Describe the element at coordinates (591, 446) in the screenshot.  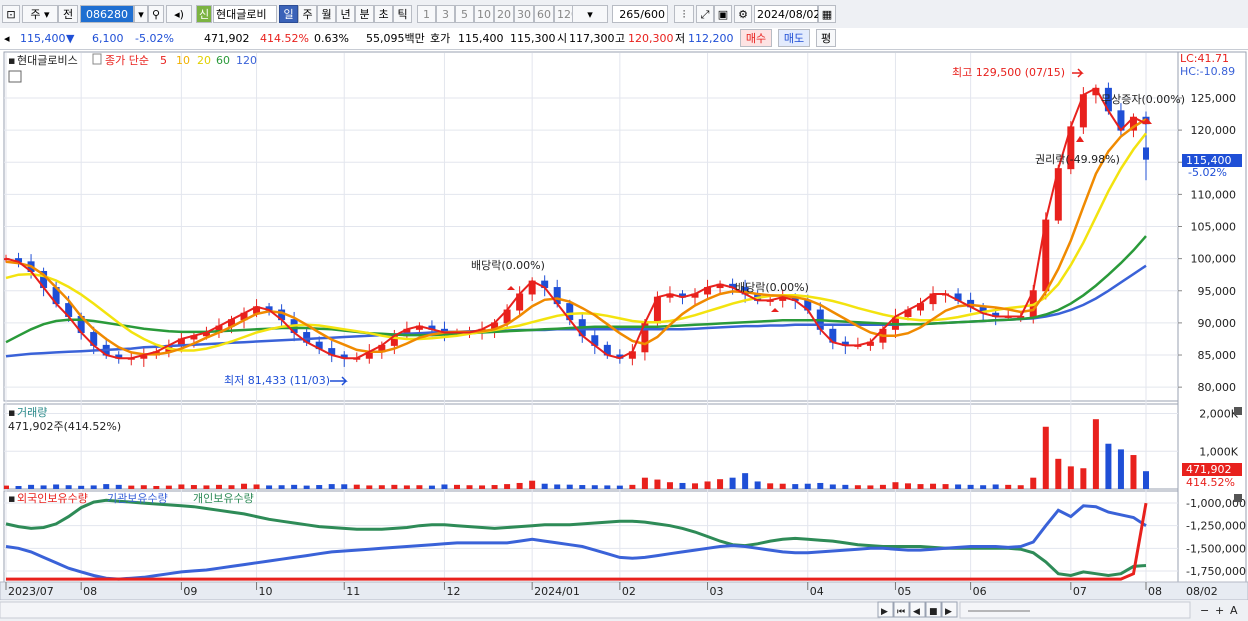
I see `volume-panel` at that location.